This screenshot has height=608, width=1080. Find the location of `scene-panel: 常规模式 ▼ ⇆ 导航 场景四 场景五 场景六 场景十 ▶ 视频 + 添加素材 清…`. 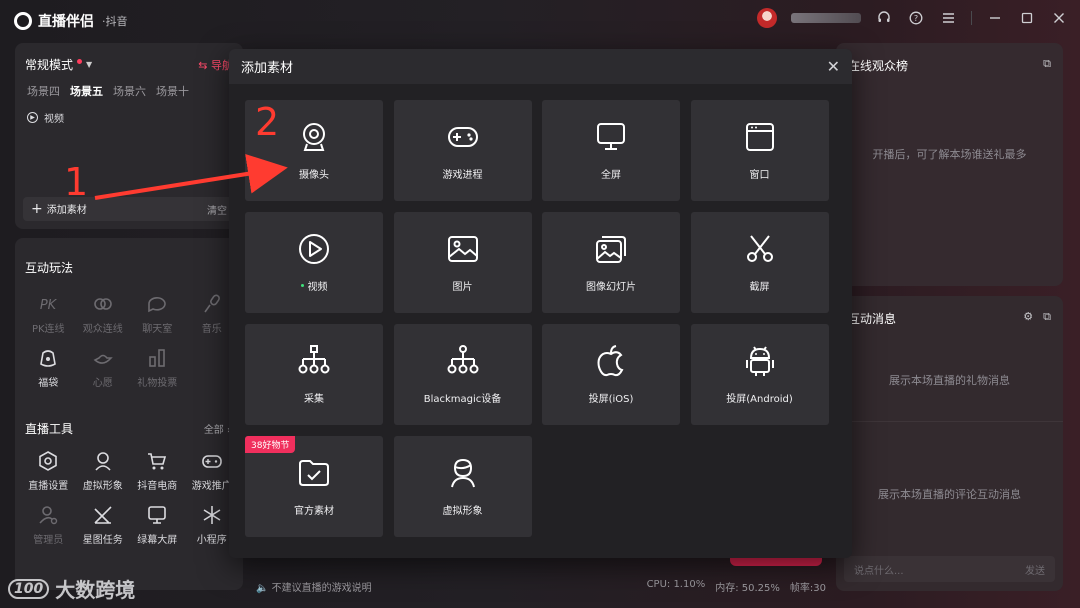

scene-panel: 常规模式 ▼ ⇆ 导航 场景四 场景五 场景六 场景十 ▶ 视频 + 添加素材 清… is located at coordinates (129, 136).